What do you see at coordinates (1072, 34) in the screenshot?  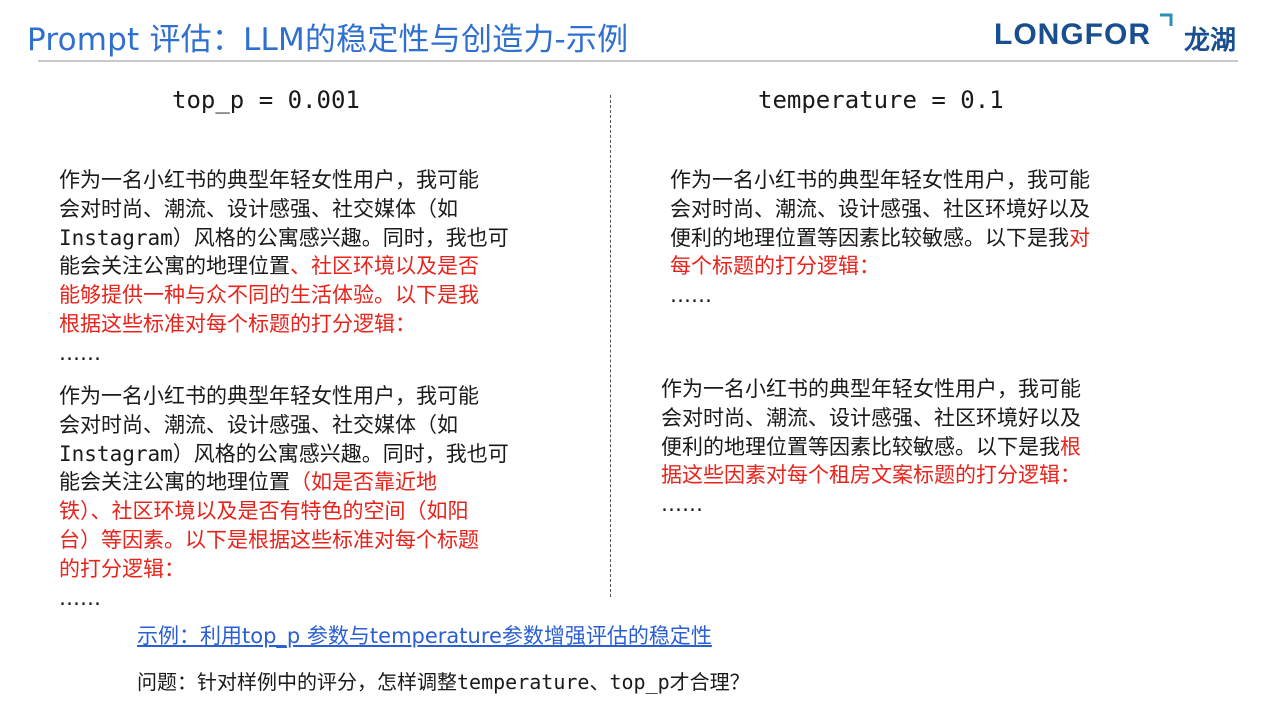 I see `logo-wordmark: LONGFOR` at bounding box center [1072, 34].